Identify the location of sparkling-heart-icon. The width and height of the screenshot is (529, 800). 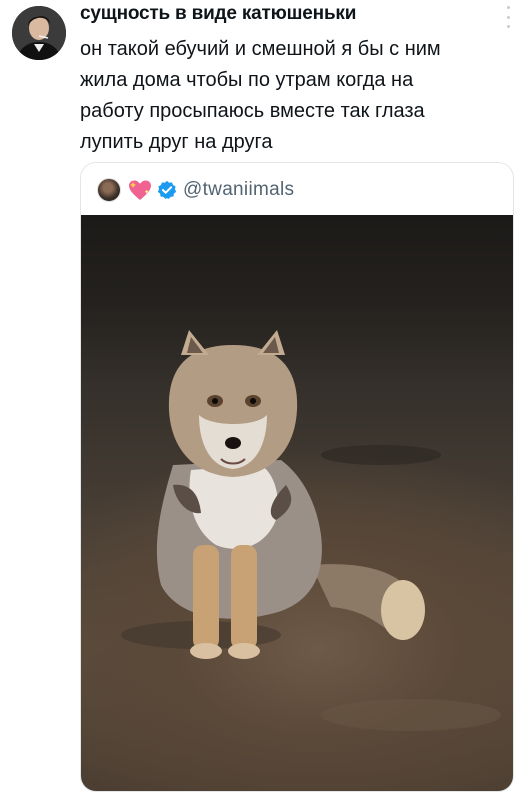
(140, 190).